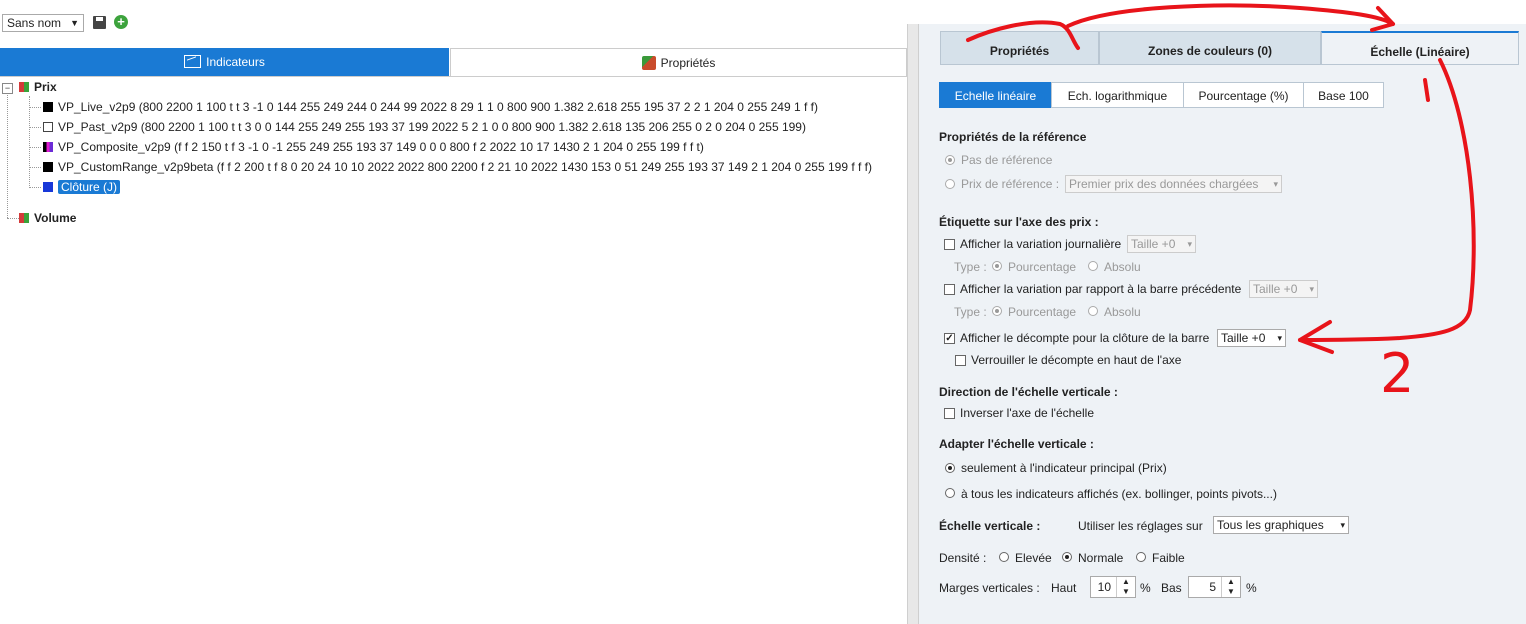  I want to click on density-label: Densité :, so click(963, 558).